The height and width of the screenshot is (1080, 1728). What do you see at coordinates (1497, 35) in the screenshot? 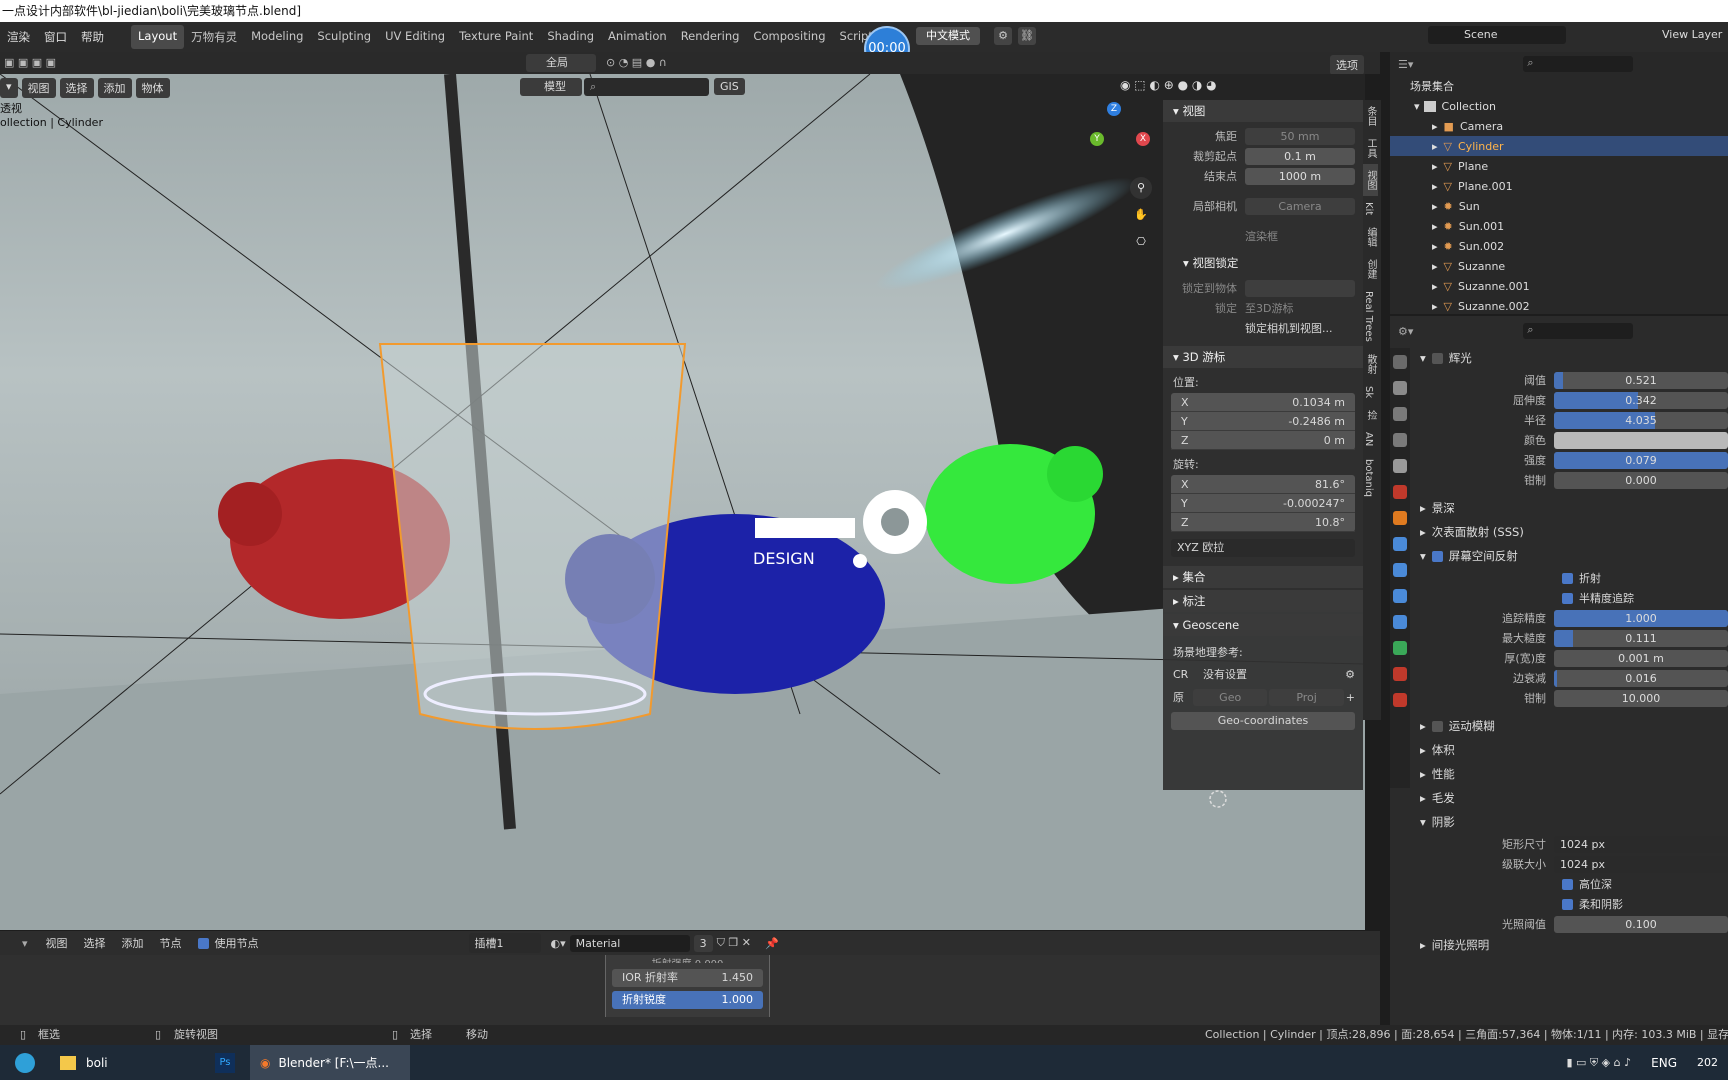
I see `scene-selector: Scene` at bounding box center [1497, 35].